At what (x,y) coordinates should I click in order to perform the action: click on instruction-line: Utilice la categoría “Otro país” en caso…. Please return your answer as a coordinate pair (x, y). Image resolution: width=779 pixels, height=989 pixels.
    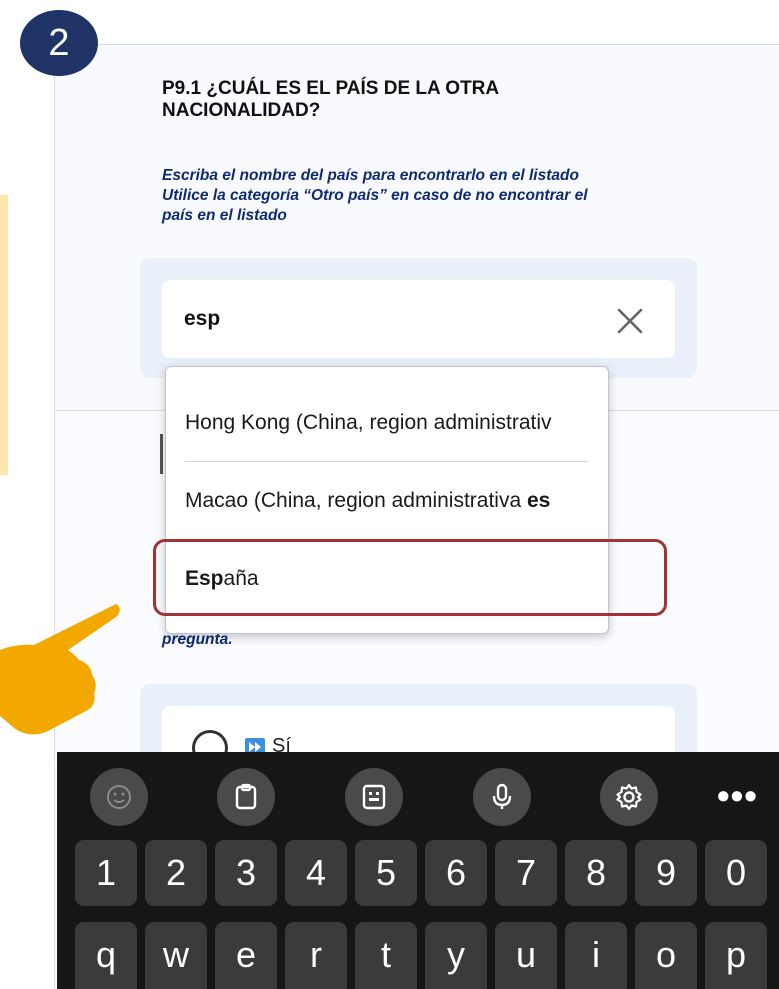
    Looking at the image, I should click on (375, 195).